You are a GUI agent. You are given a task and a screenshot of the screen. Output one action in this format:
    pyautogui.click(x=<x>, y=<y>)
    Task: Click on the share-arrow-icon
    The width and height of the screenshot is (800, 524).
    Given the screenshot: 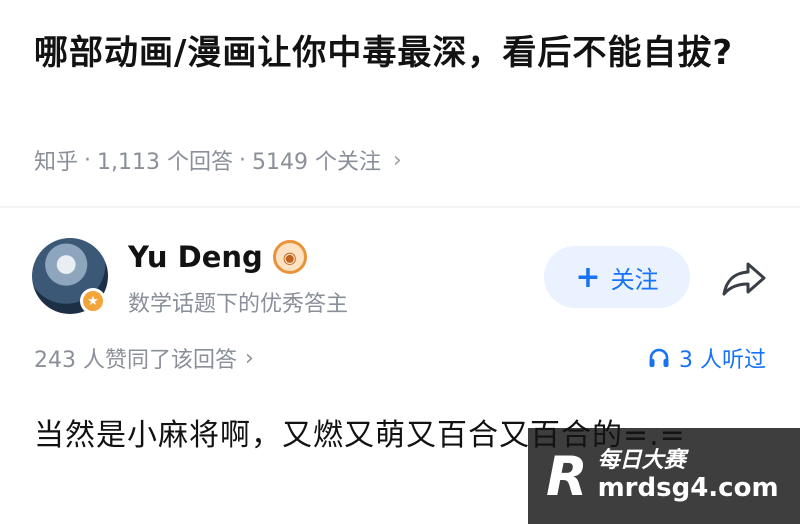 What is the action you would take?
    pyautogui.click(x=744, y=279)
    